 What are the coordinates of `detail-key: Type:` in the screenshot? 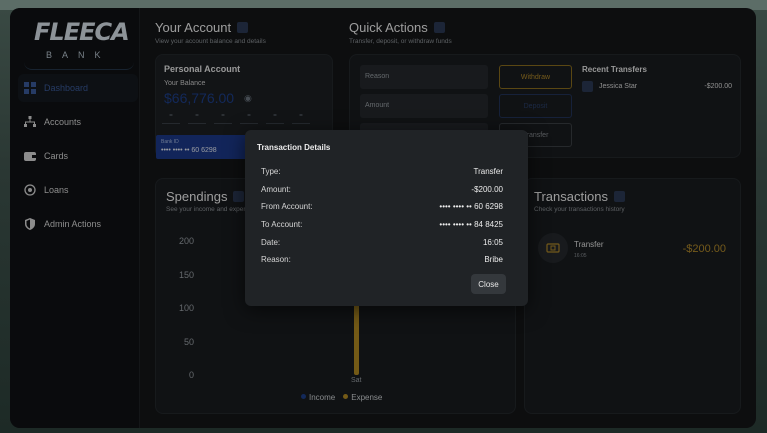 It's located at (271, 171).